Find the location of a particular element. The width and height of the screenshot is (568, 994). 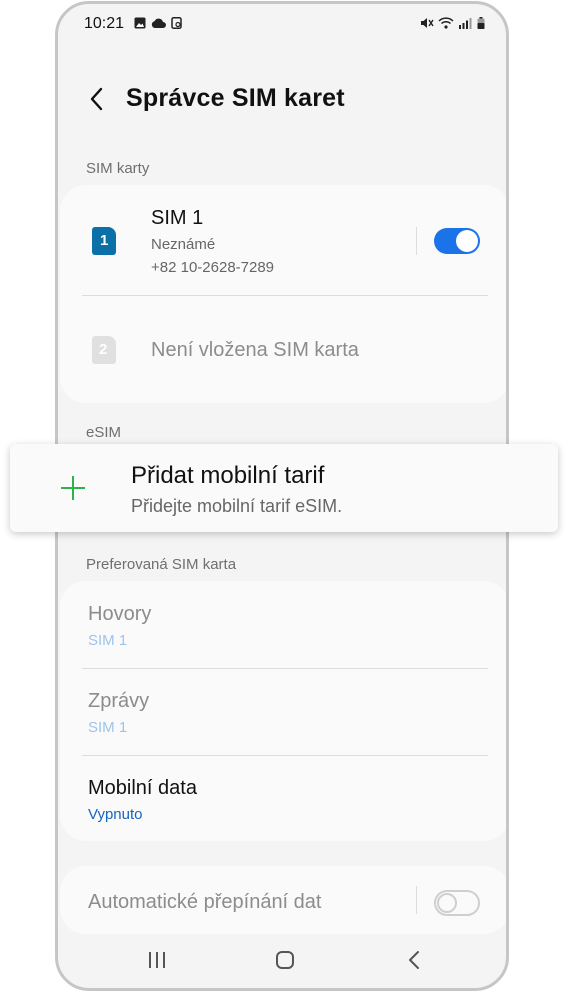

auto-switch-row: Automatické přepínání dat is located at coordinates (283, 900).